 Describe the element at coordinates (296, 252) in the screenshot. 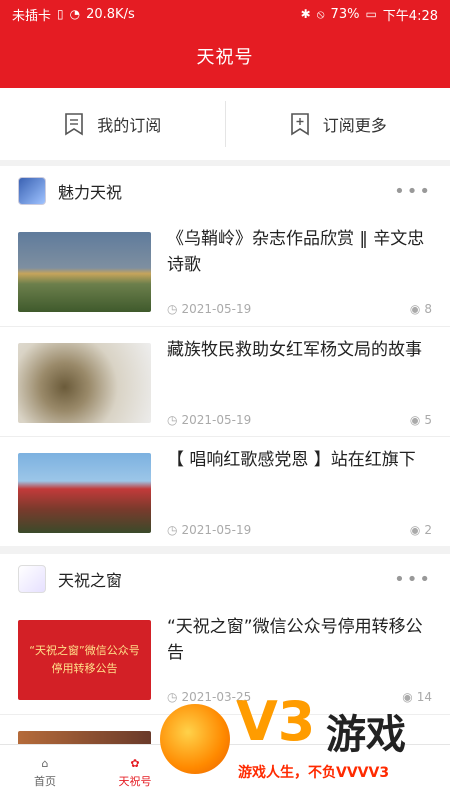

I see `article-title: 《乌鞘岭》杂志作品欣赏 ‖ 辛文忠诗歌` at that location.